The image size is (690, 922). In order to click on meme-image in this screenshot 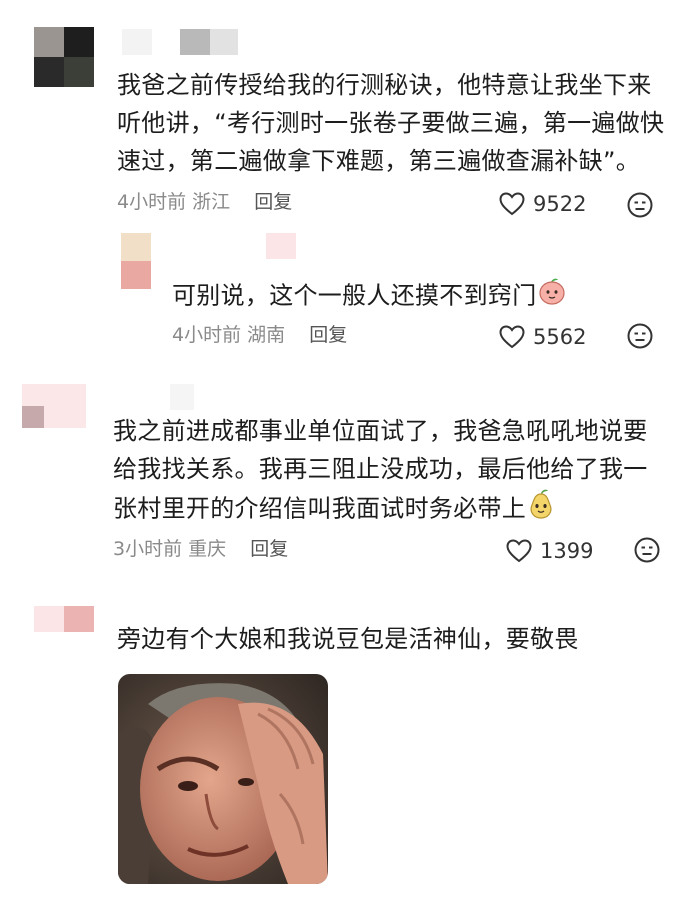, I will do `click(223, 779)`.